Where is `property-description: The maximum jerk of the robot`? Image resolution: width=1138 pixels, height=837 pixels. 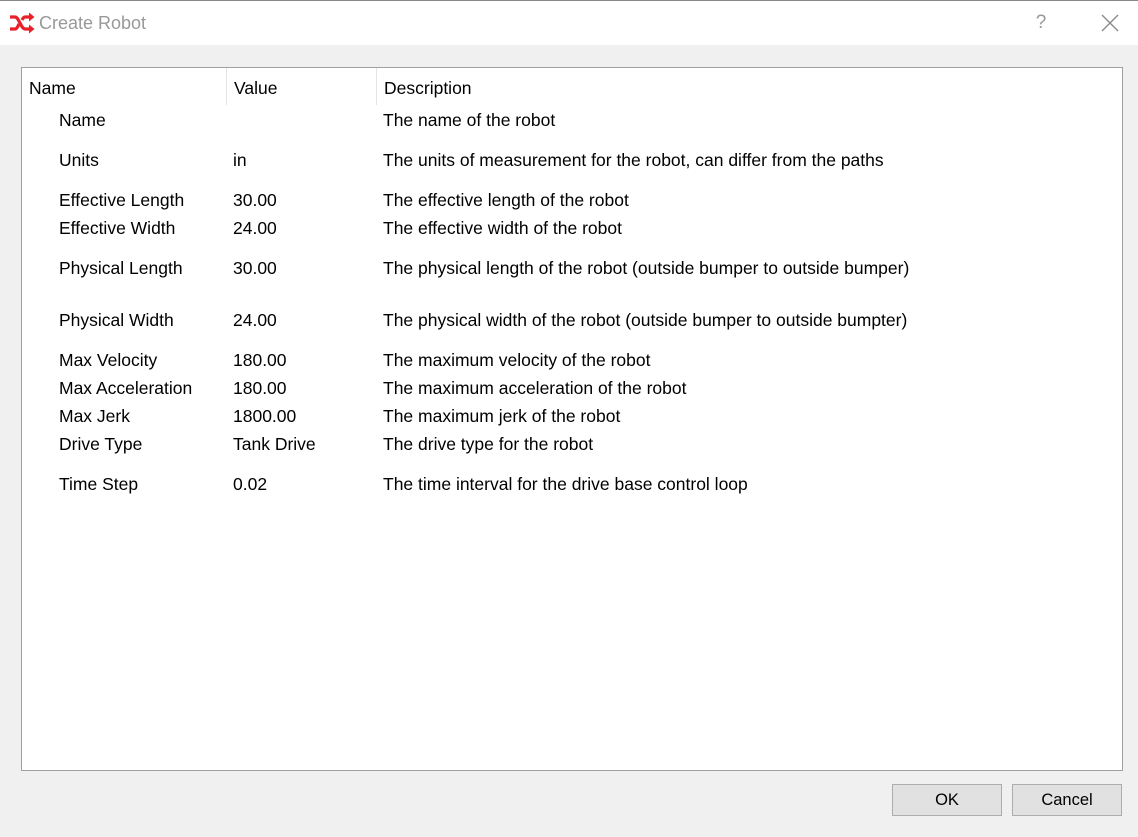 property-description: The maximum jerk of the robot is located at coordinates (502, 416).